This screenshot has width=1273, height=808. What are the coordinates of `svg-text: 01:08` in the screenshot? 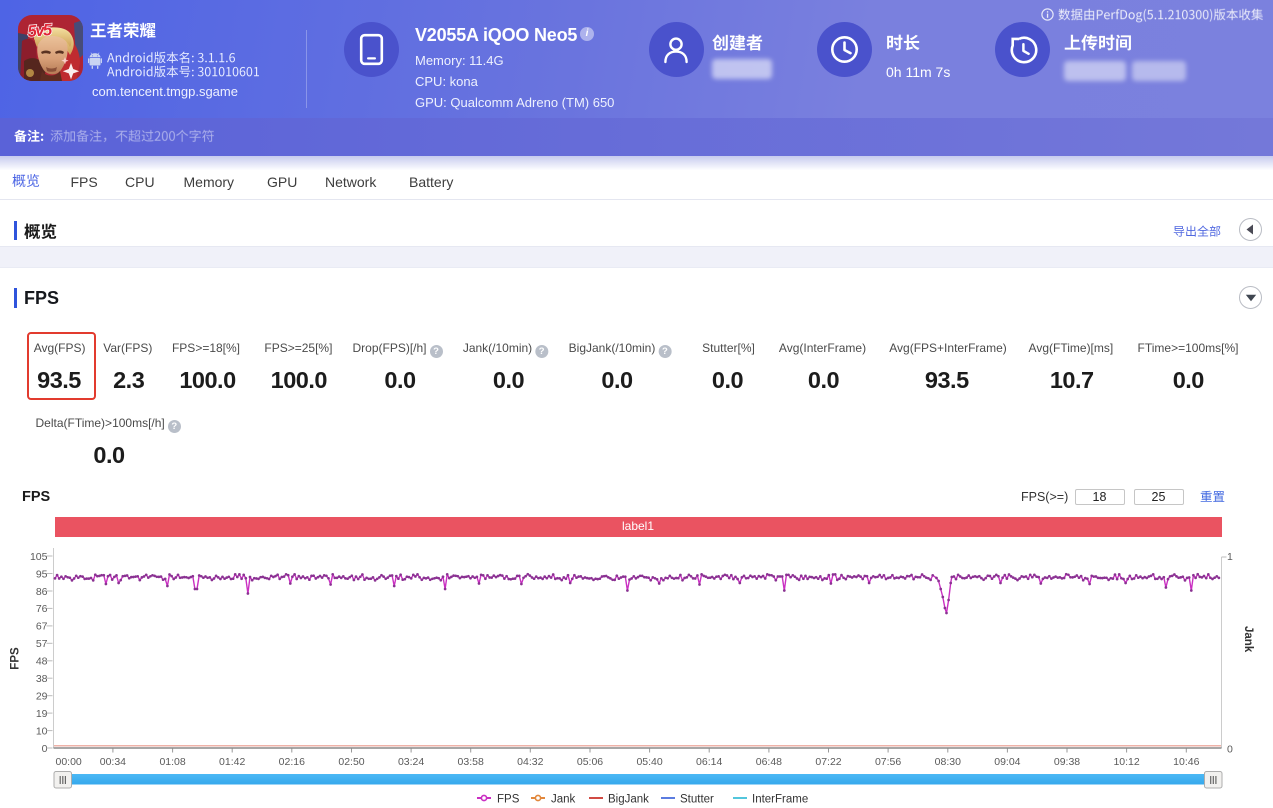 It's located at (172, 762).